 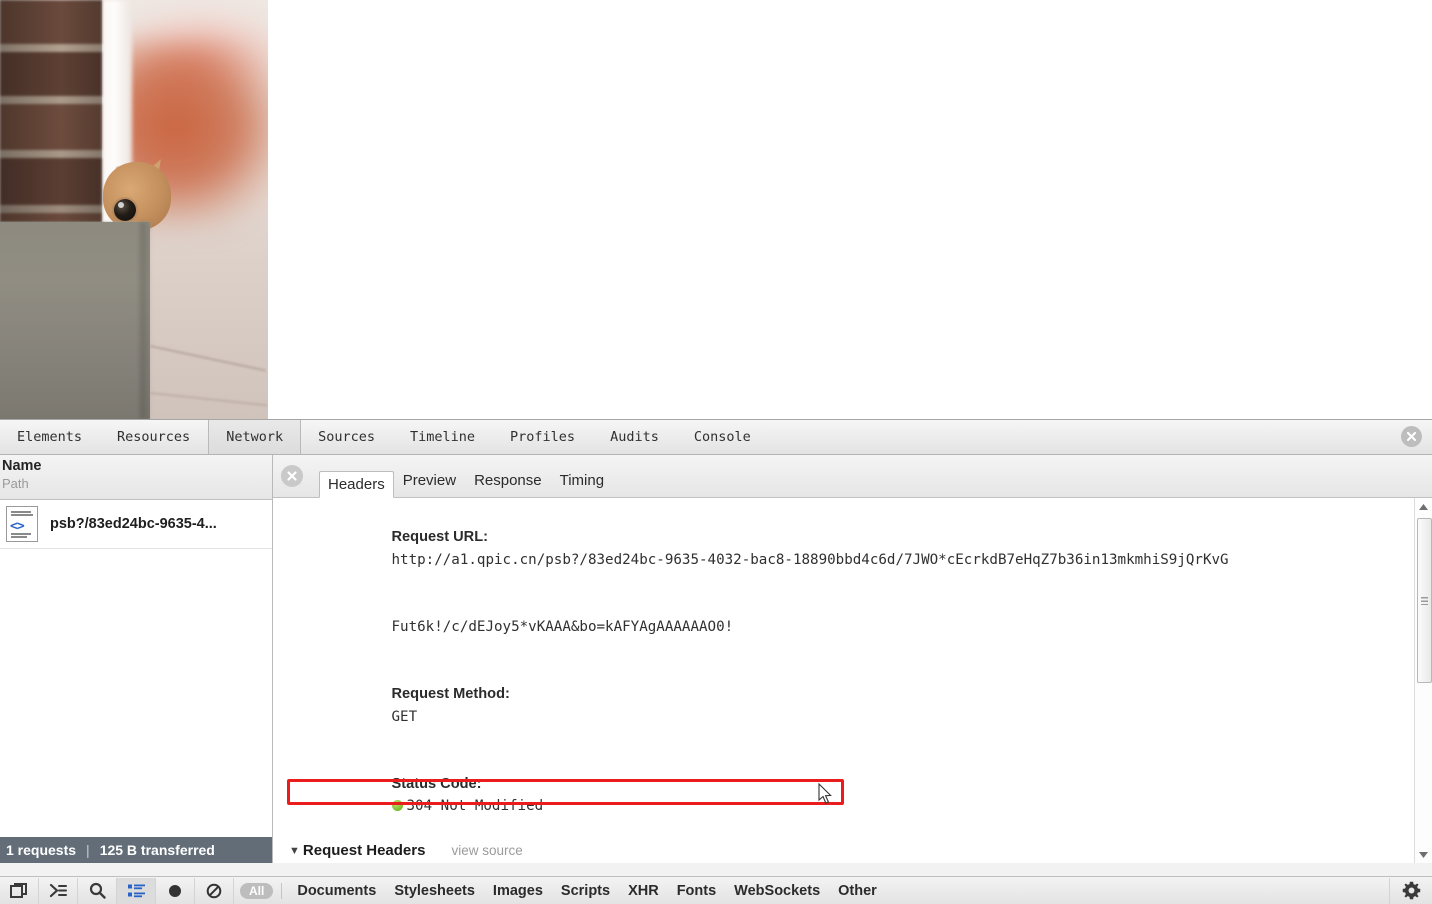 I want to click on close-devtools-button, so click(x=1411, y=436).